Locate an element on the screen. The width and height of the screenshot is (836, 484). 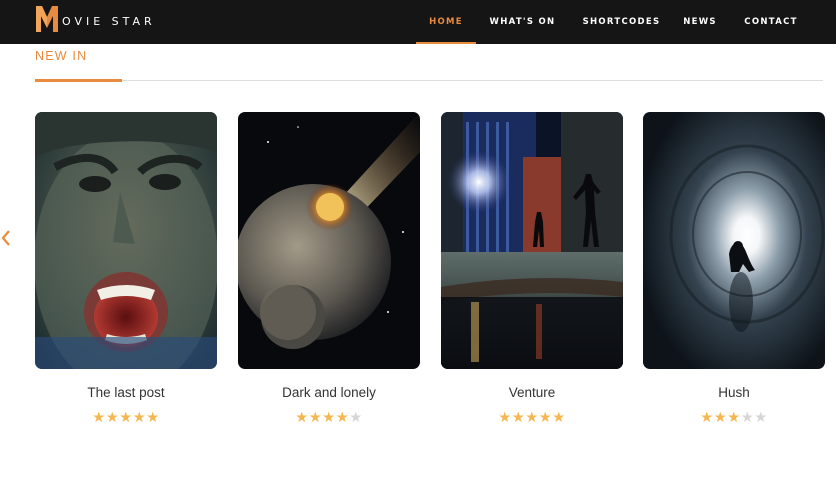
site-logo: OVIE STAR is located at coordinates (95, 19).